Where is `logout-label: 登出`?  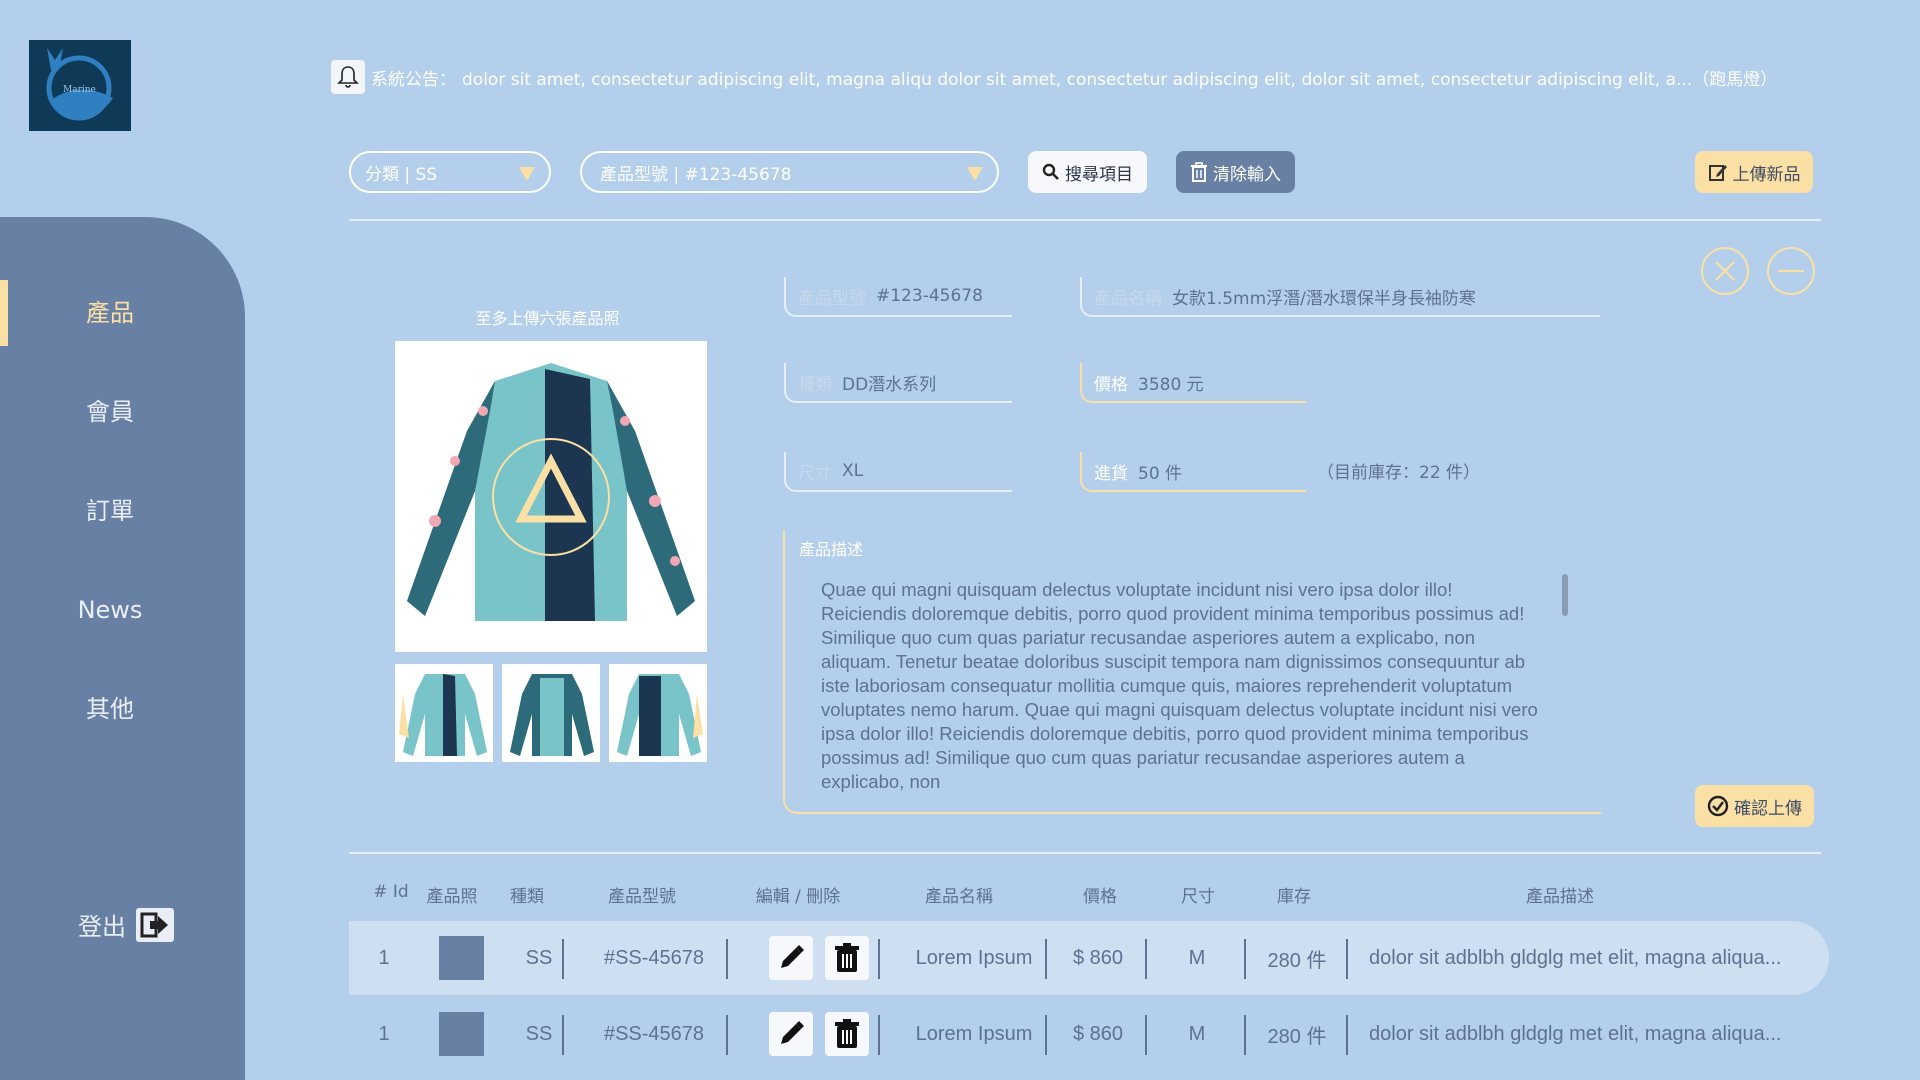 logout-label: 登出 is located at coordinates (102, 927).